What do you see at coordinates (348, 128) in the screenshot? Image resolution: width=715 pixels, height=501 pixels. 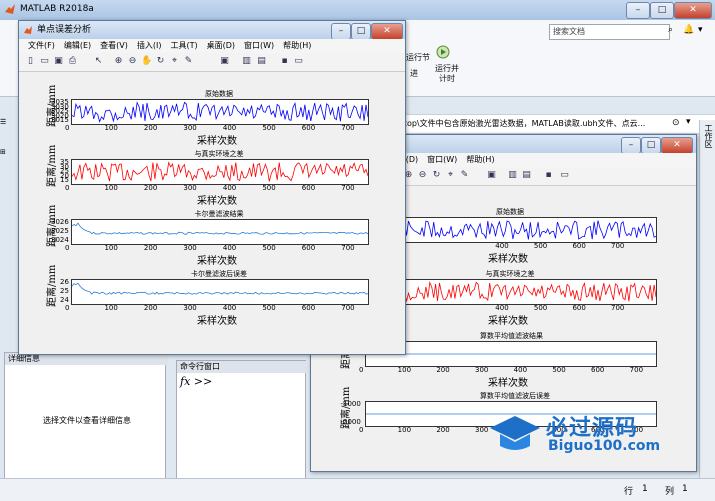 I see `front-axes0-xtick-7: 700` at bounding box center [348, 128].